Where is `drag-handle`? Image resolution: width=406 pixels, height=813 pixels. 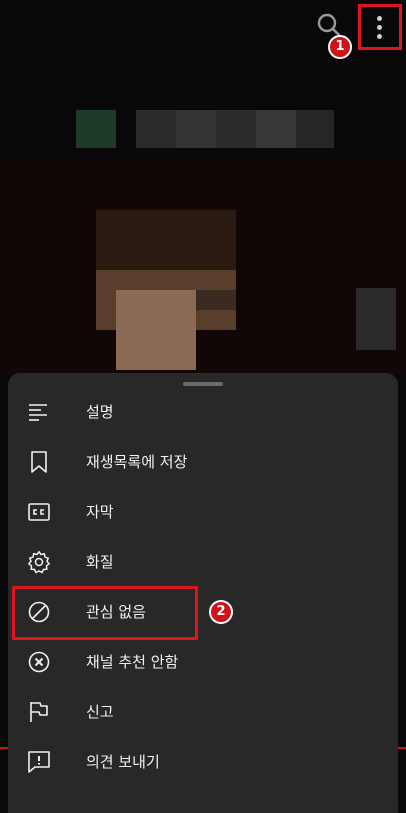
drag-handle is located at coordinates (203, 384).